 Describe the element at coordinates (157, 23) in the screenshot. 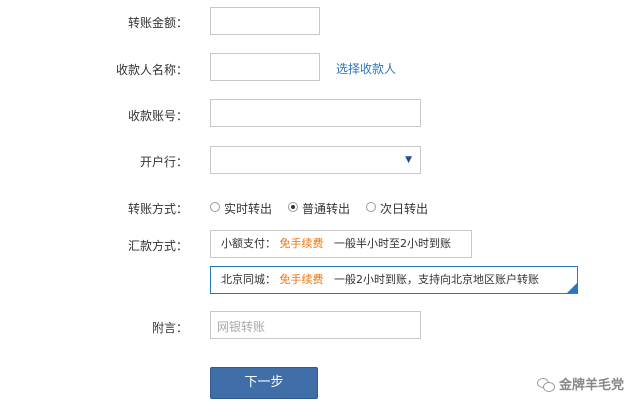

I see `amount-label: 转账金额：` at that location.